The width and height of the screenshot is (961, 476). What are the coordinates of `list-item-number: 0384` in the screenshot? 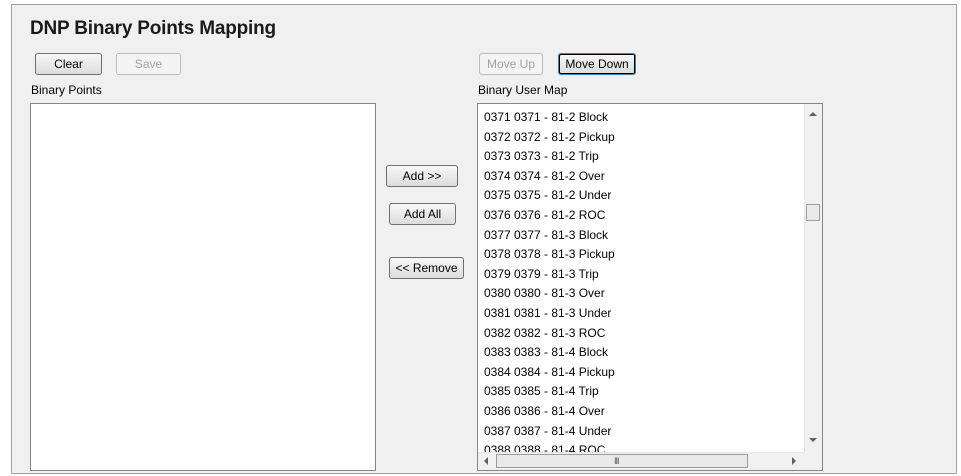 It's located at (497, 371).